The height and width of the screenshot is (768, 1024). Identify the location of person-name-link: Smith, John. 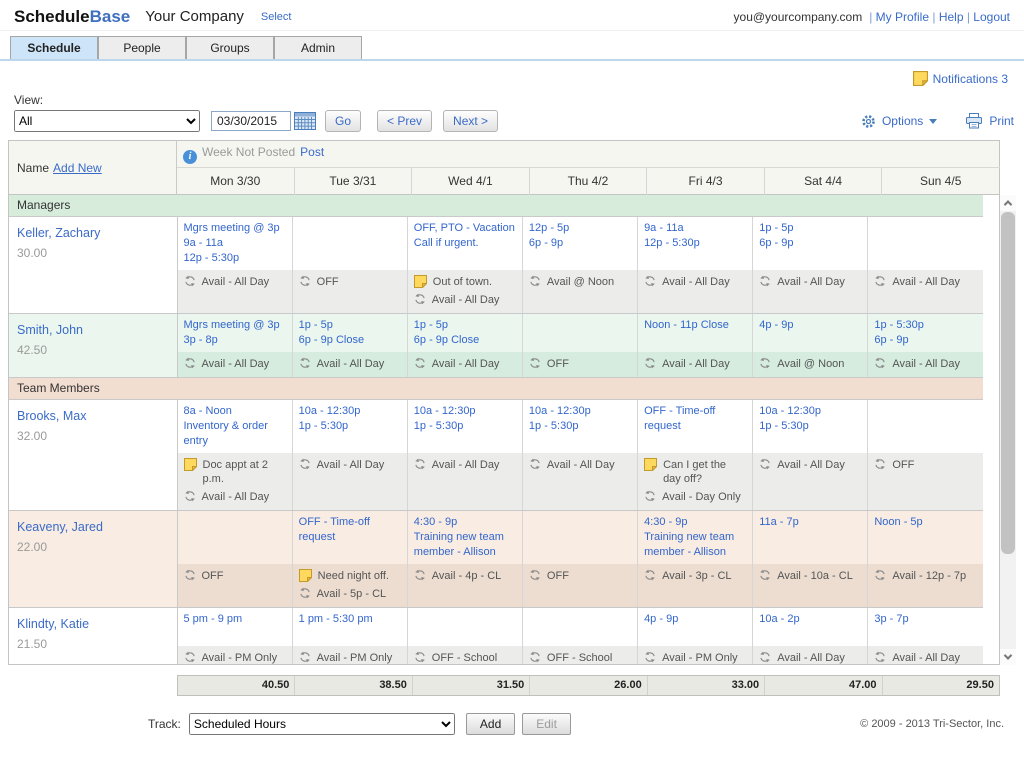
(93, 330).